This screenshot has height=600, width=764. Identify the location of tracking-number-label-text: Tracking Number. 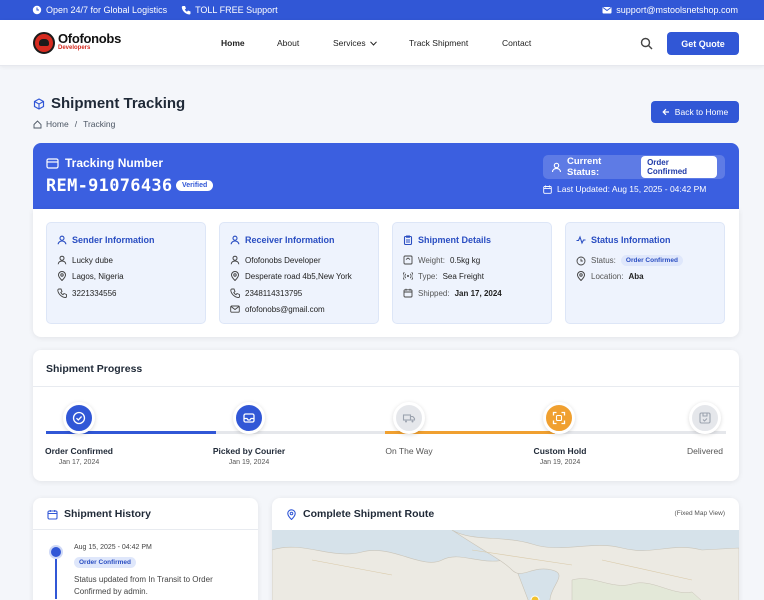
(114, 163).